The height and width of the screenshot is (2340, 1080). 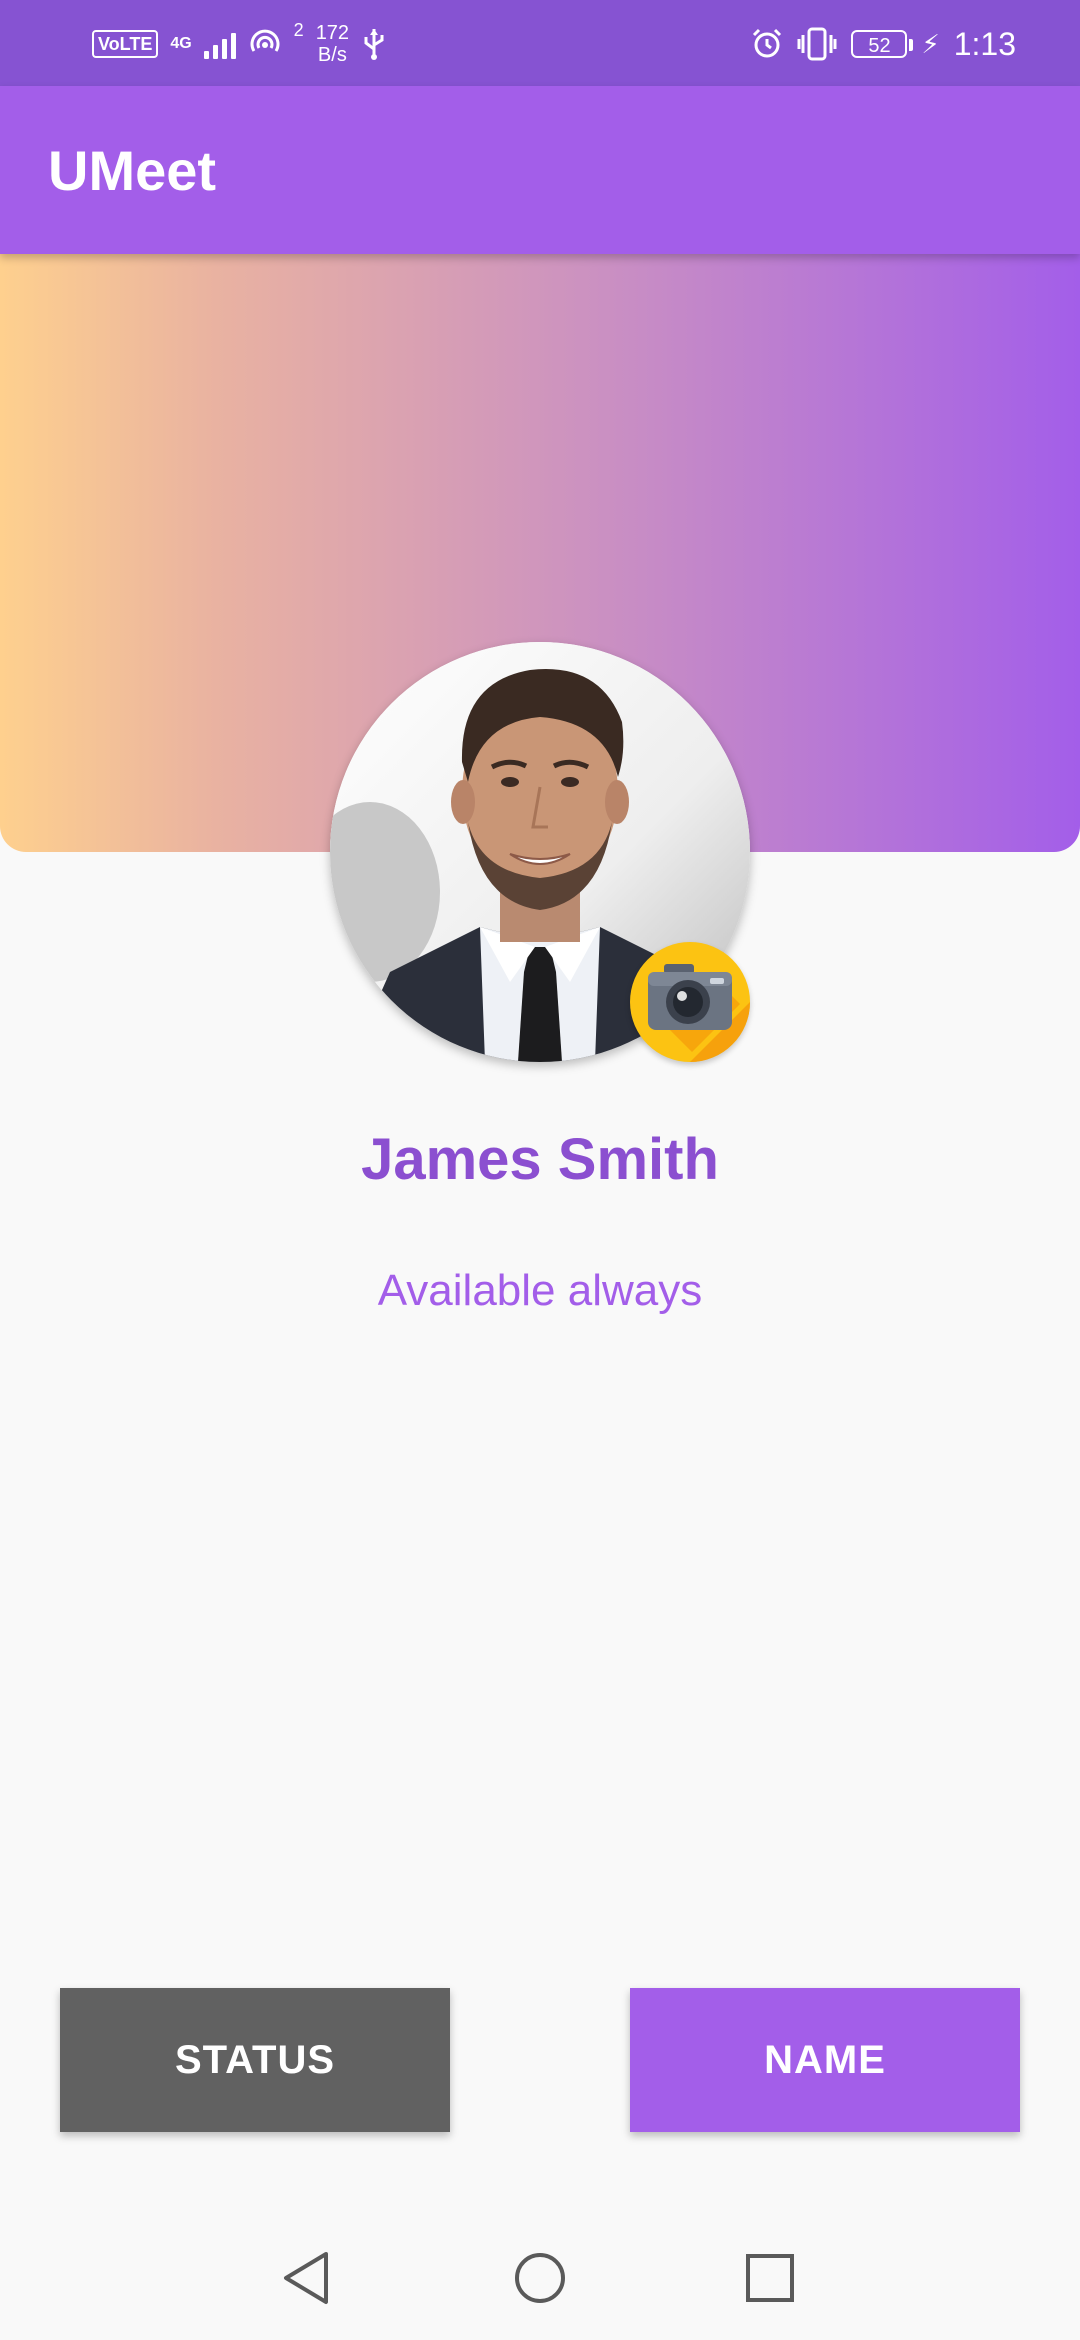 What do you see at coordinates (540, 170) in the screenshot?
I see `app-bar: UMeet` at bounding box center [540, 170].